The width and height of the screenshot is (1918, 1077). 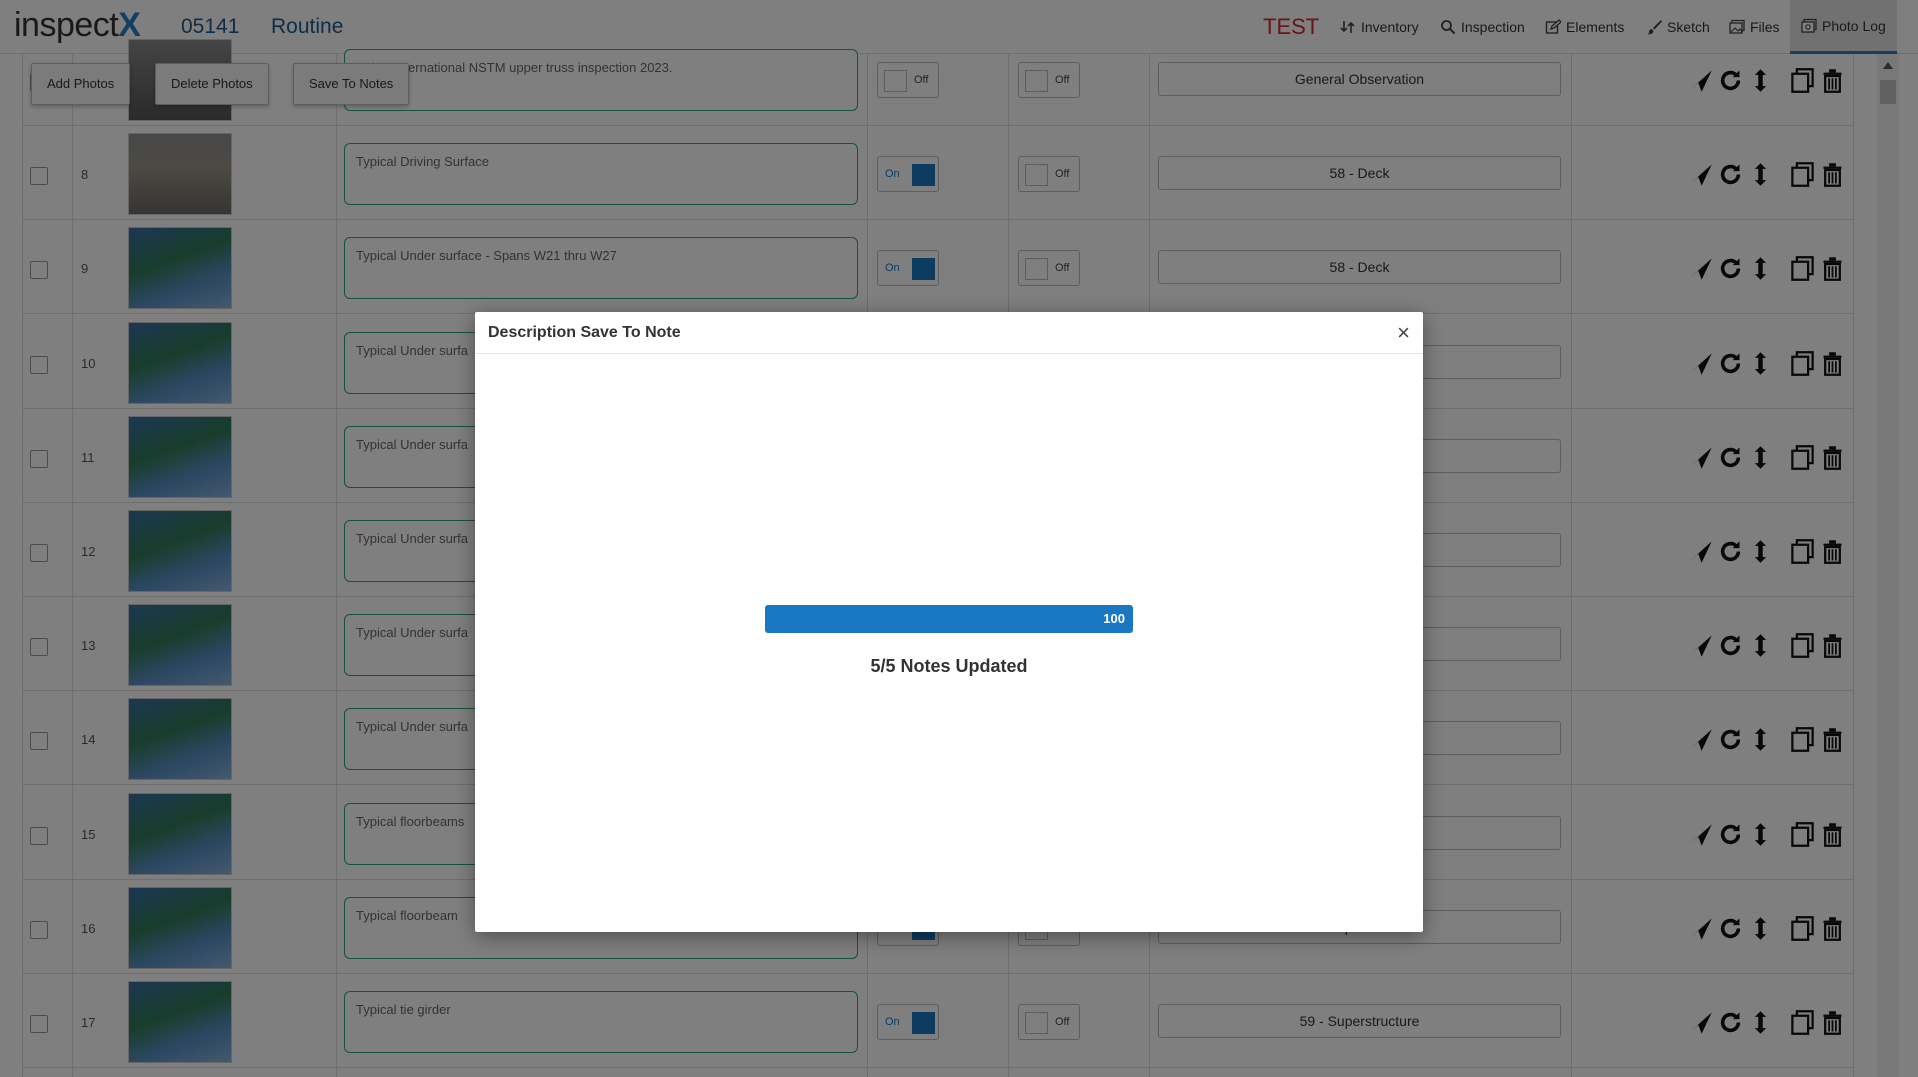 I want to click on close-icon: ×, so click(x=1403, y=332).